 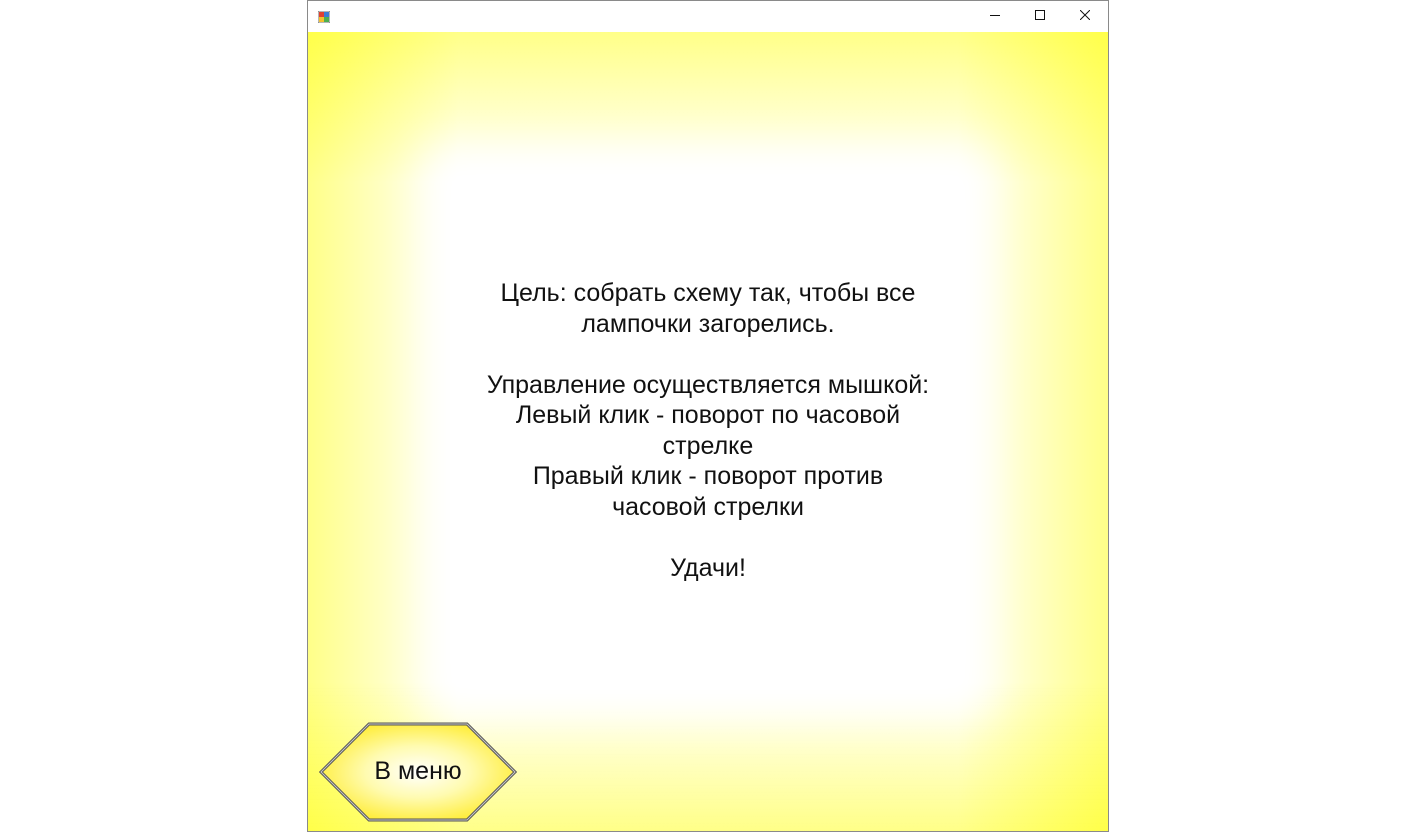 I want to click on controls-heading: Управление осуществляется мышкой:, so click(x=708, y=384).